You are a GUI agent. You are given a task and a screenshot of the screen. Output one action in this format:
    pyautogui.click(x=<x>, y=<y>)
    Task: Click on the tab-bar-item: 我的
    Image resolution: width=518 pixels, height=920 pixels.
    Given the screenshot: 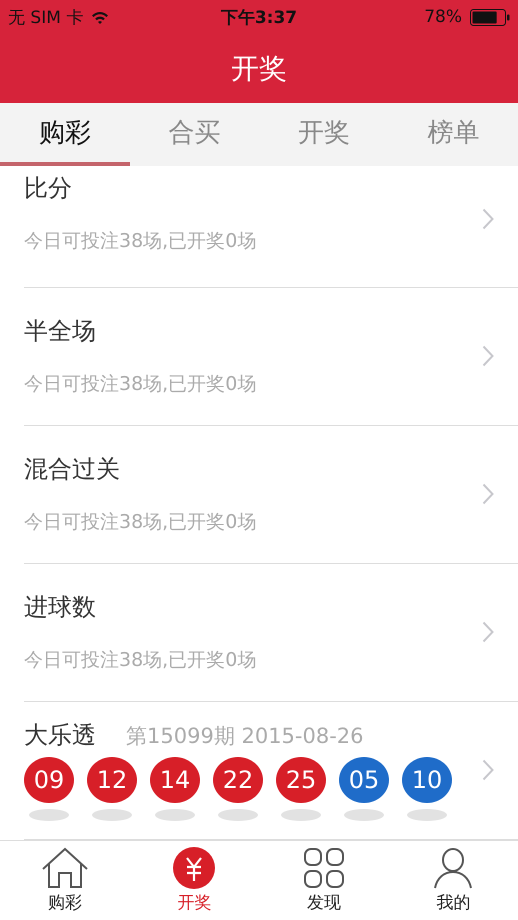 What is the action you would take?
    pyautogui.click(x=453, y=880)
    